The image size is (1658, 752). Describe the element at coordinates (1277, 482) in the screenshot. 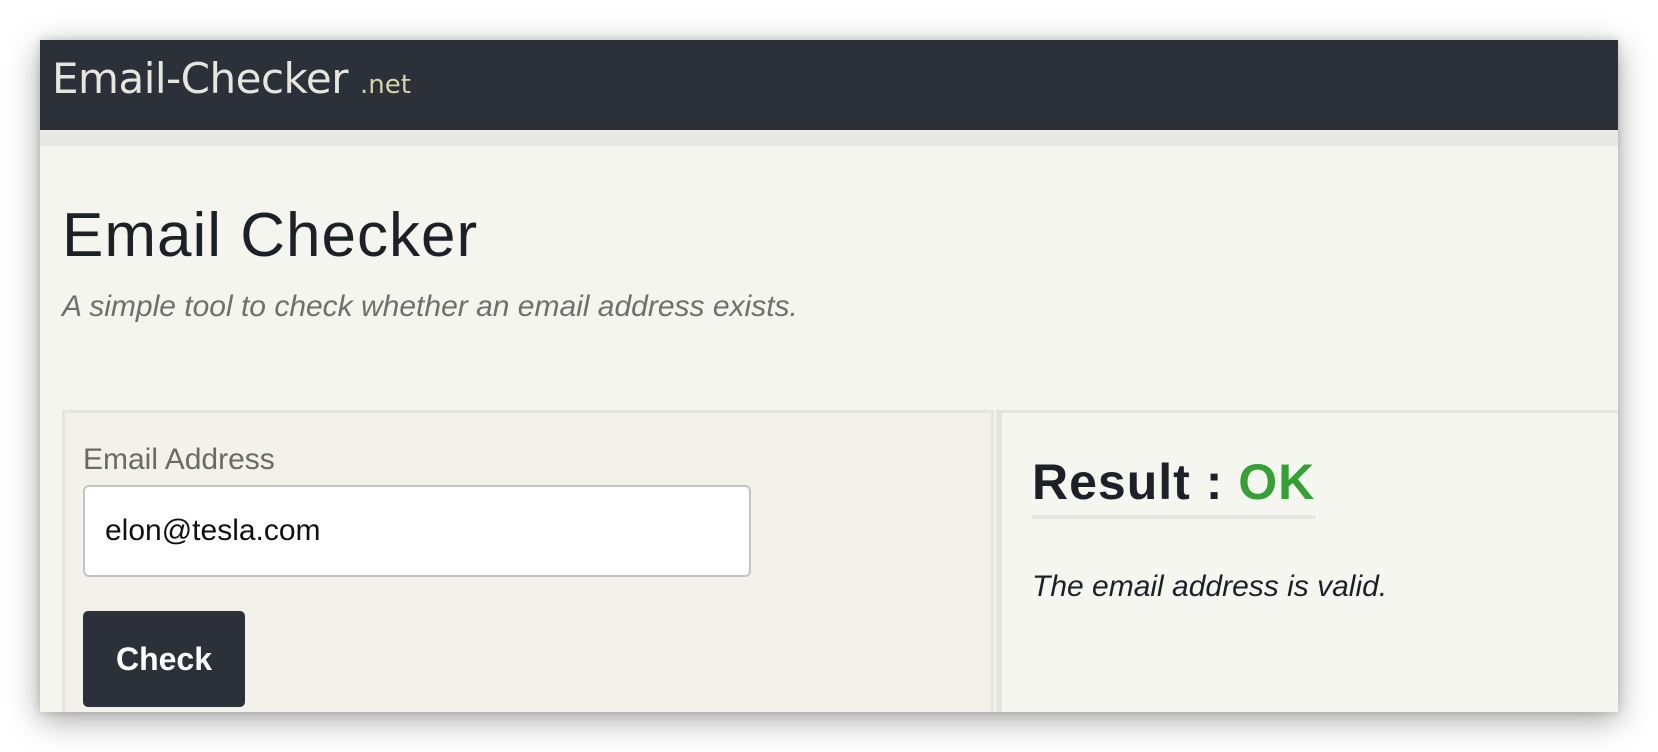

I see `result-status: OK` at that location.